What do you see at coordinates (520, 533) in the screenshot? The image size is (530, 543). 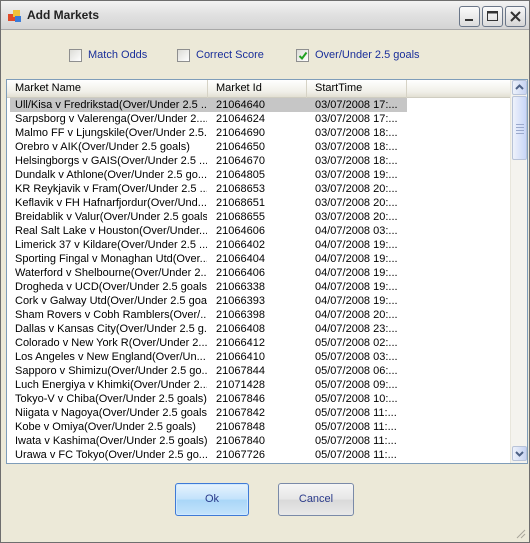 I see `resize-grip-icon` at bounding box center [520, 533].